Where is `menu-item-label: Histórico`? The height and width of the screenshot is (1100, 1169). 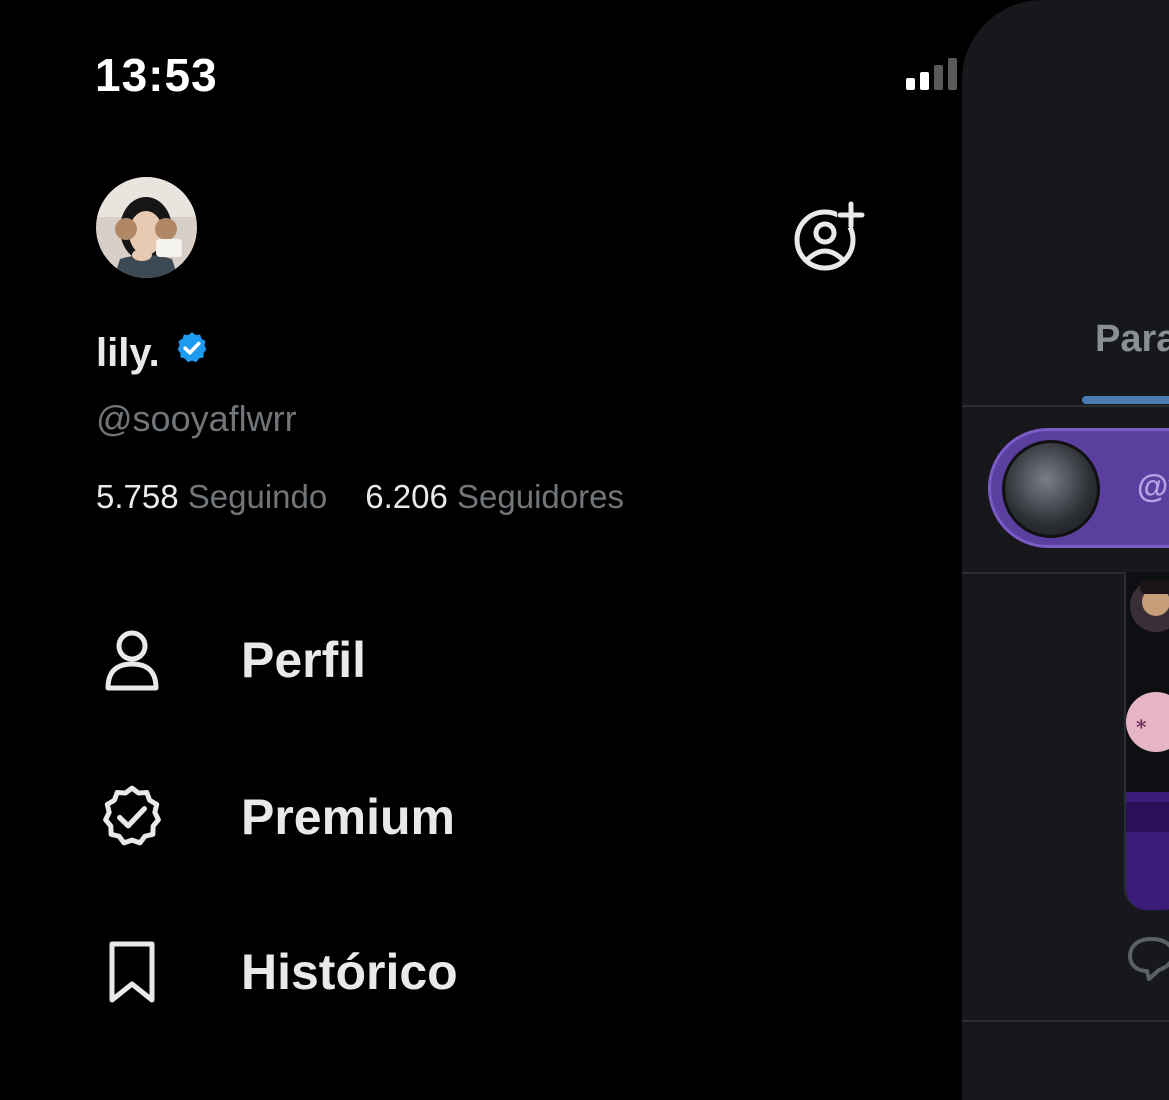 menu-item-label: Histórico is located at coordinates (349, 972).